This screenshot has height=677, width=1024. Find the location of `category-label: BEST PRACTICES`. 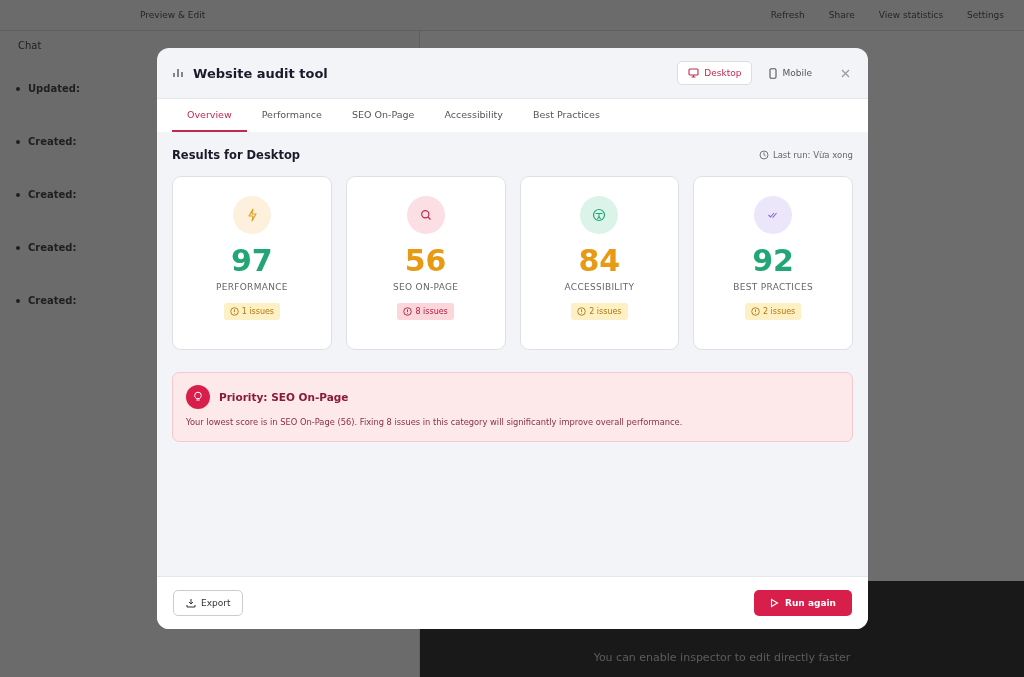

category-label: BEST PRACTICES is located at coordinates (773, 287).